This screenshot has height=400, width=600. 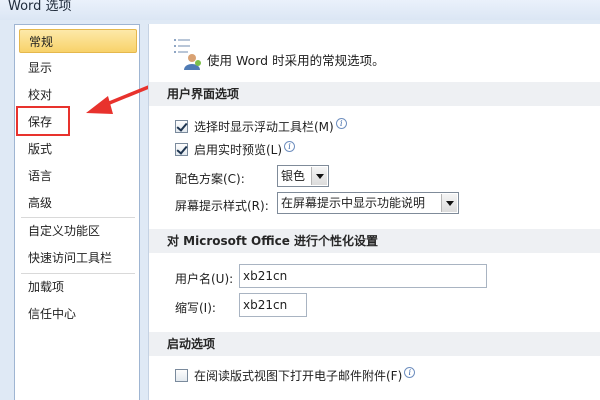 What do you see at coordinates (195, 308) in the screenshot?
I see `initials-label: 缩写(I):` at bounding box center [195, 308].